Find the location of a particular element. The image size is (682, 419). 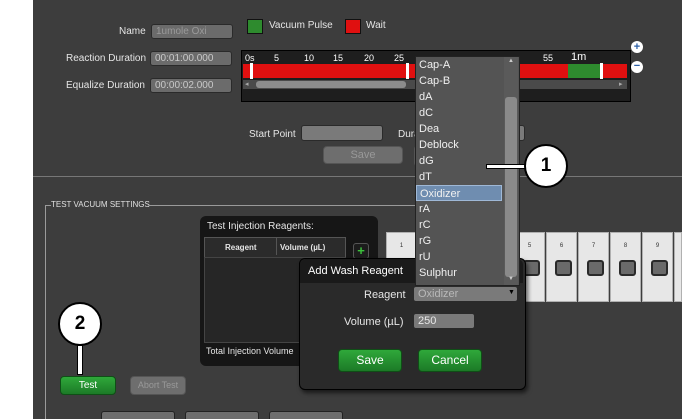

callout-1-pointer is located at coordinates (506, 166).